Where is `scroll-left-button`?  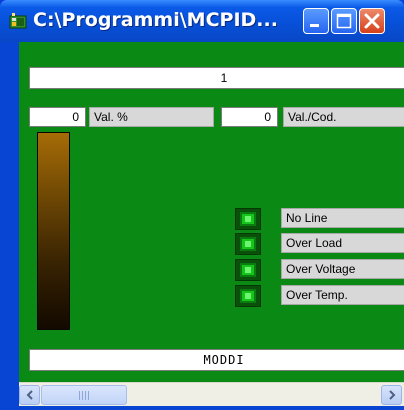 scroll-left-button is located at coordinates (29, 395).